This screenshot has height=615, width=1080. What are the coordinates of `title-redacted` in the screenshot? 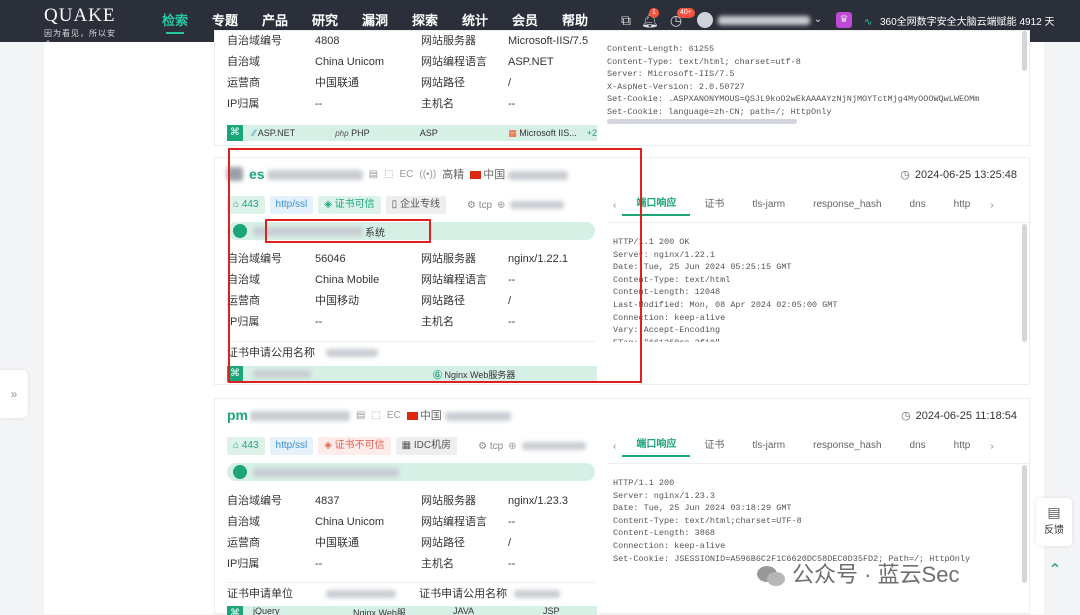 It's located at (326, 472).